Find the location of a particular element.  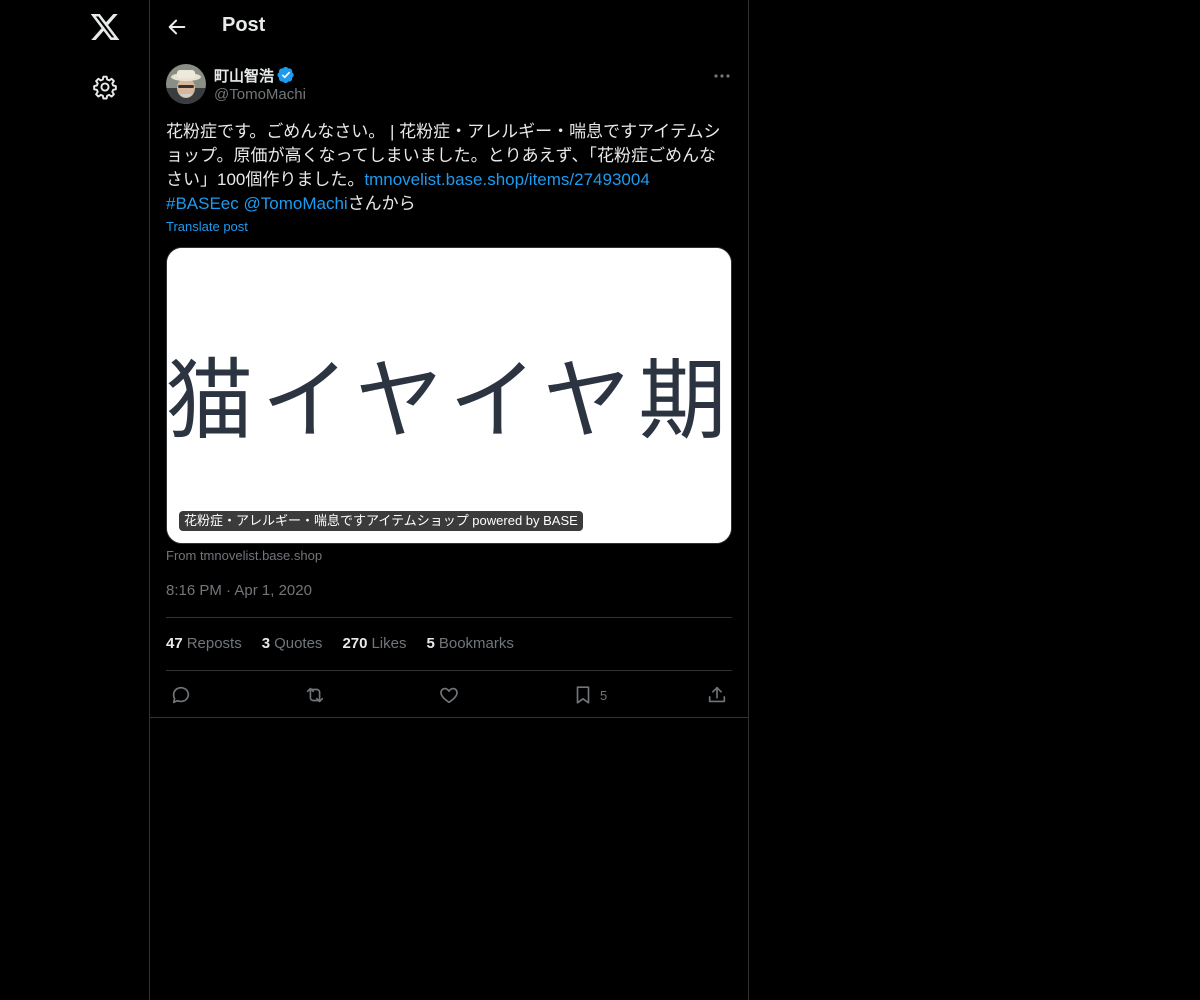

card-label: 花粉症・アレルギー・喘息ですアイテムショップ powered by BASE is located at coordinates (381, 521).